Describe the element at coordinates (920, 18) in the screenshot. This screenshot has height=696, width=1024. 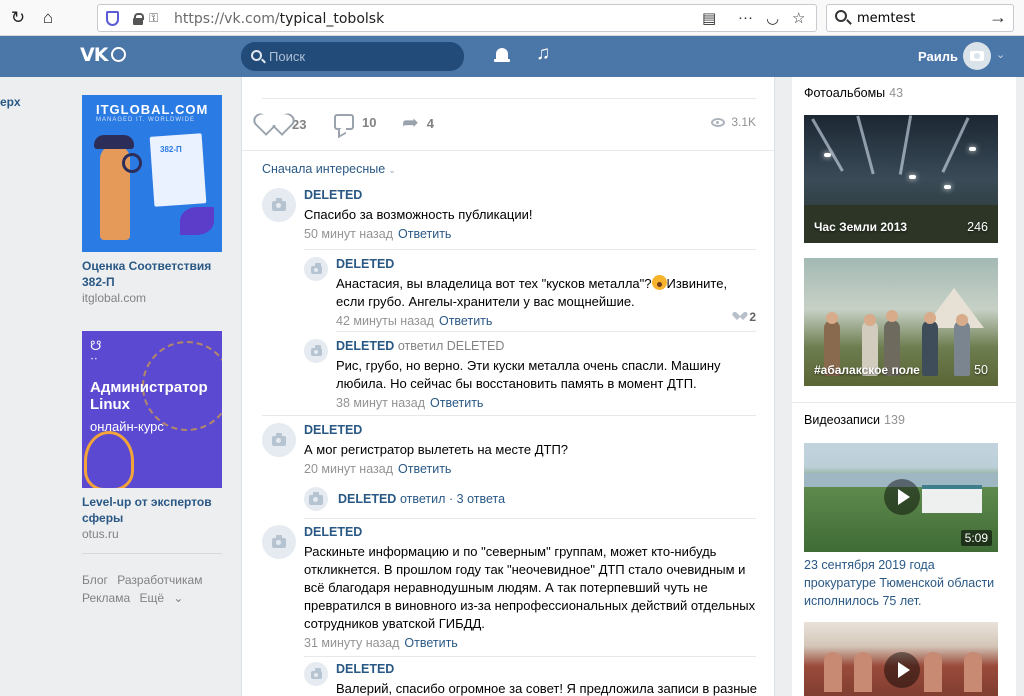
I see `browser-search-box: memtest →` at that location.